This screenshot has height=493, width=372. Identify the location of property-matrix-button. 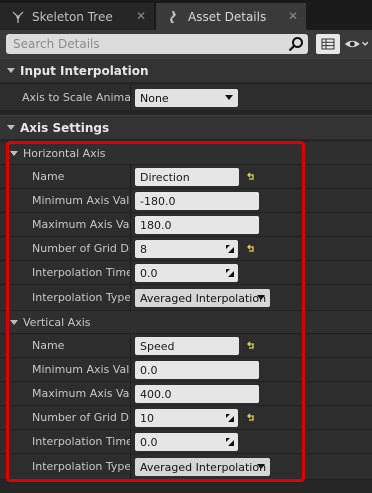
(328, 44).